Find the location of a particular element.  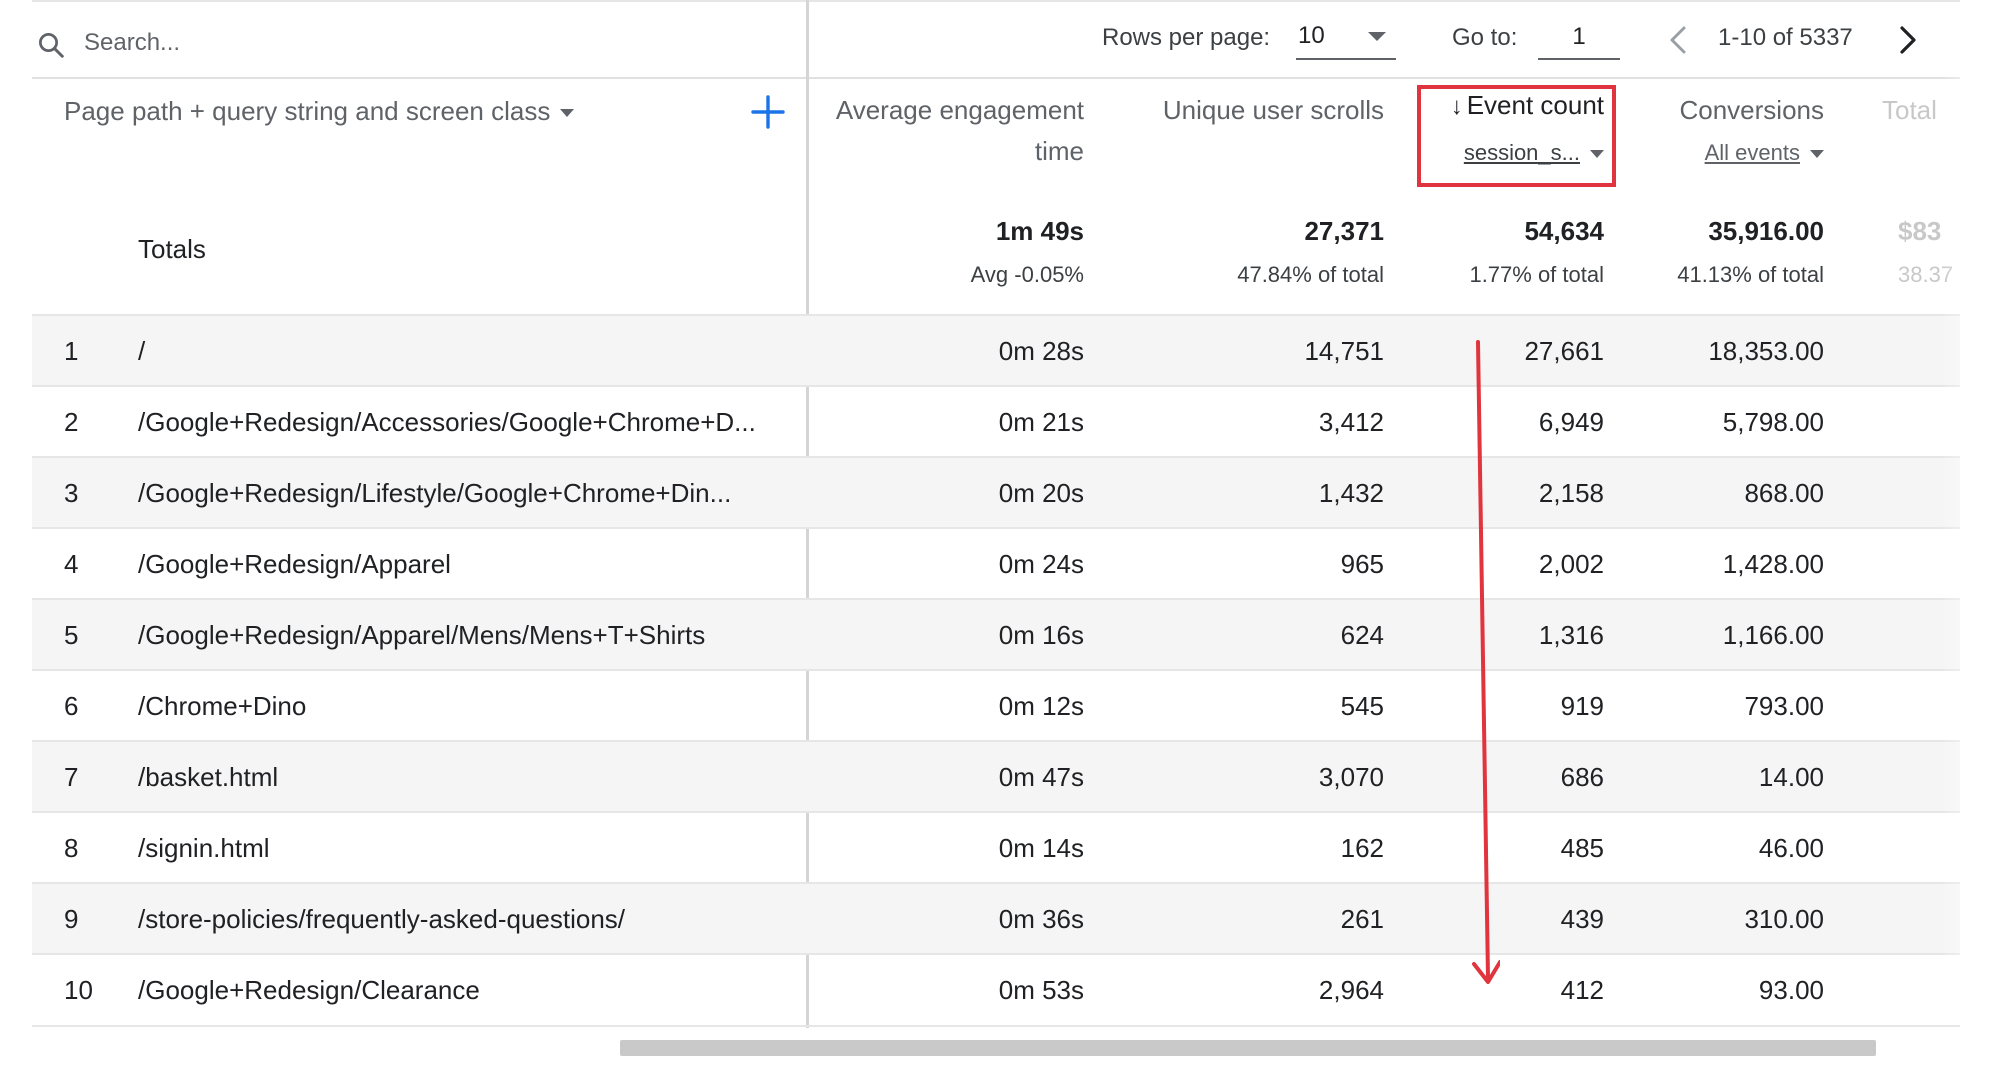

conversions: 14.00 is located at coordinates (1791, 777).